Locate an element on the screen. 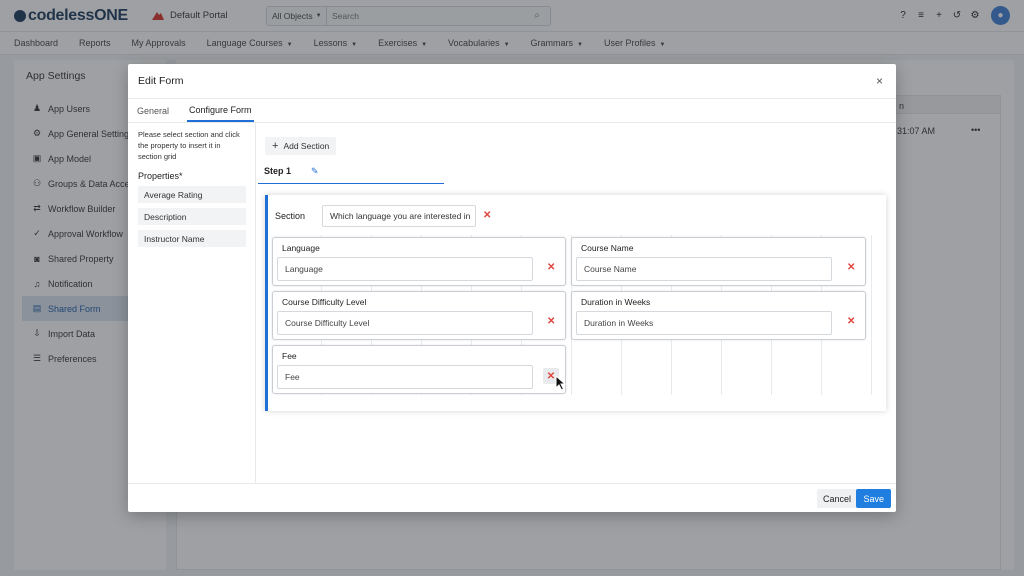 This screenshot has height=576, width=1024. field-label: Duration in Weeks is located at coordinates (616, 302).